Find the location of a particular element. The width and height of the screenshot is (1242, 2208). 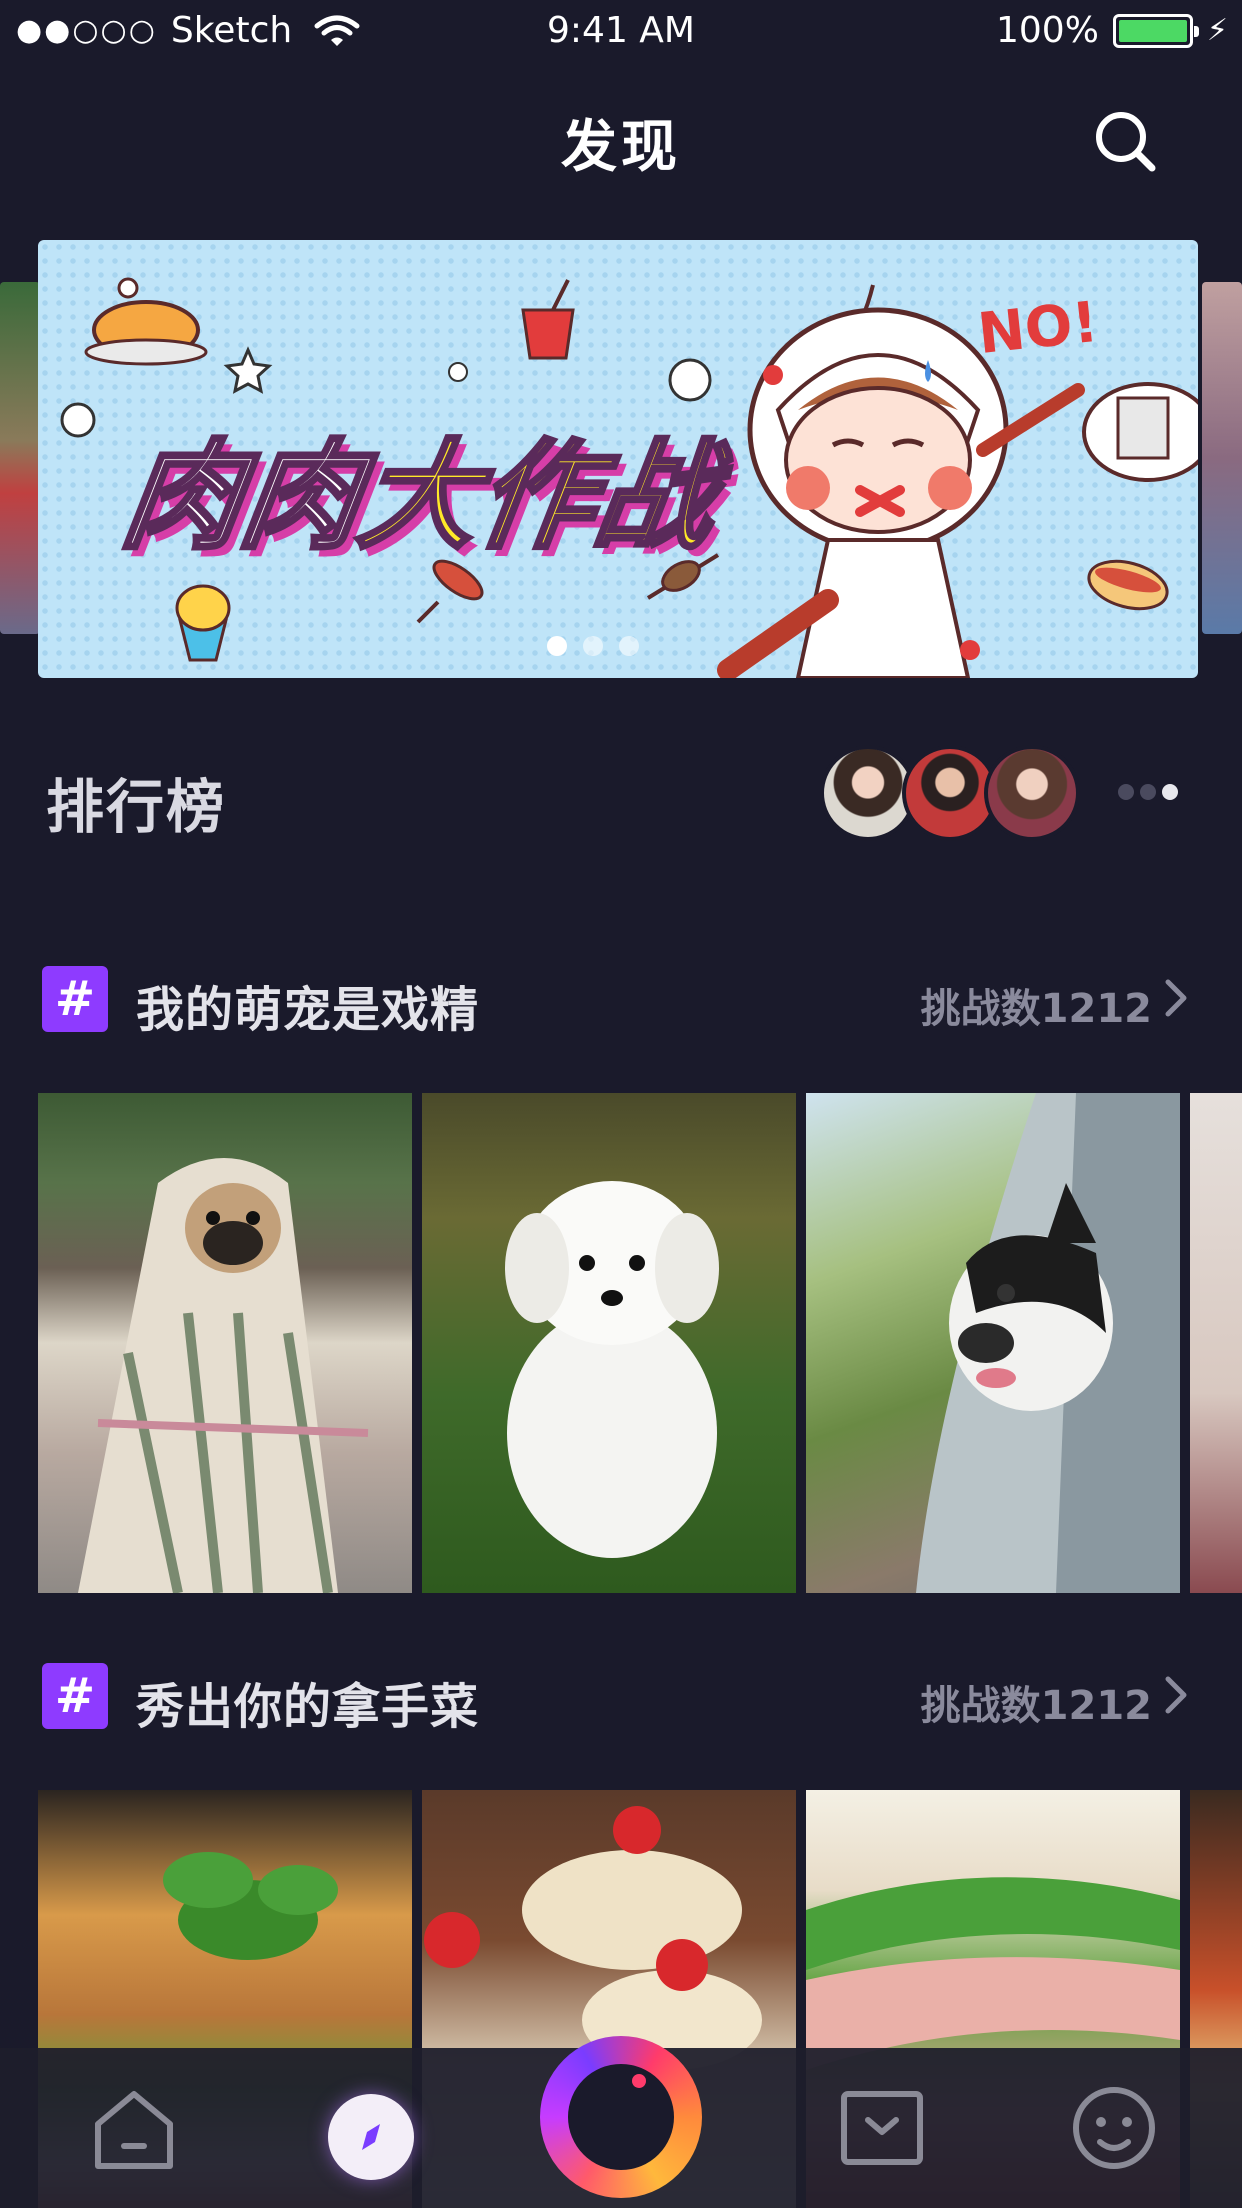

banner-prev-peek is located at coordinates (20, 458).